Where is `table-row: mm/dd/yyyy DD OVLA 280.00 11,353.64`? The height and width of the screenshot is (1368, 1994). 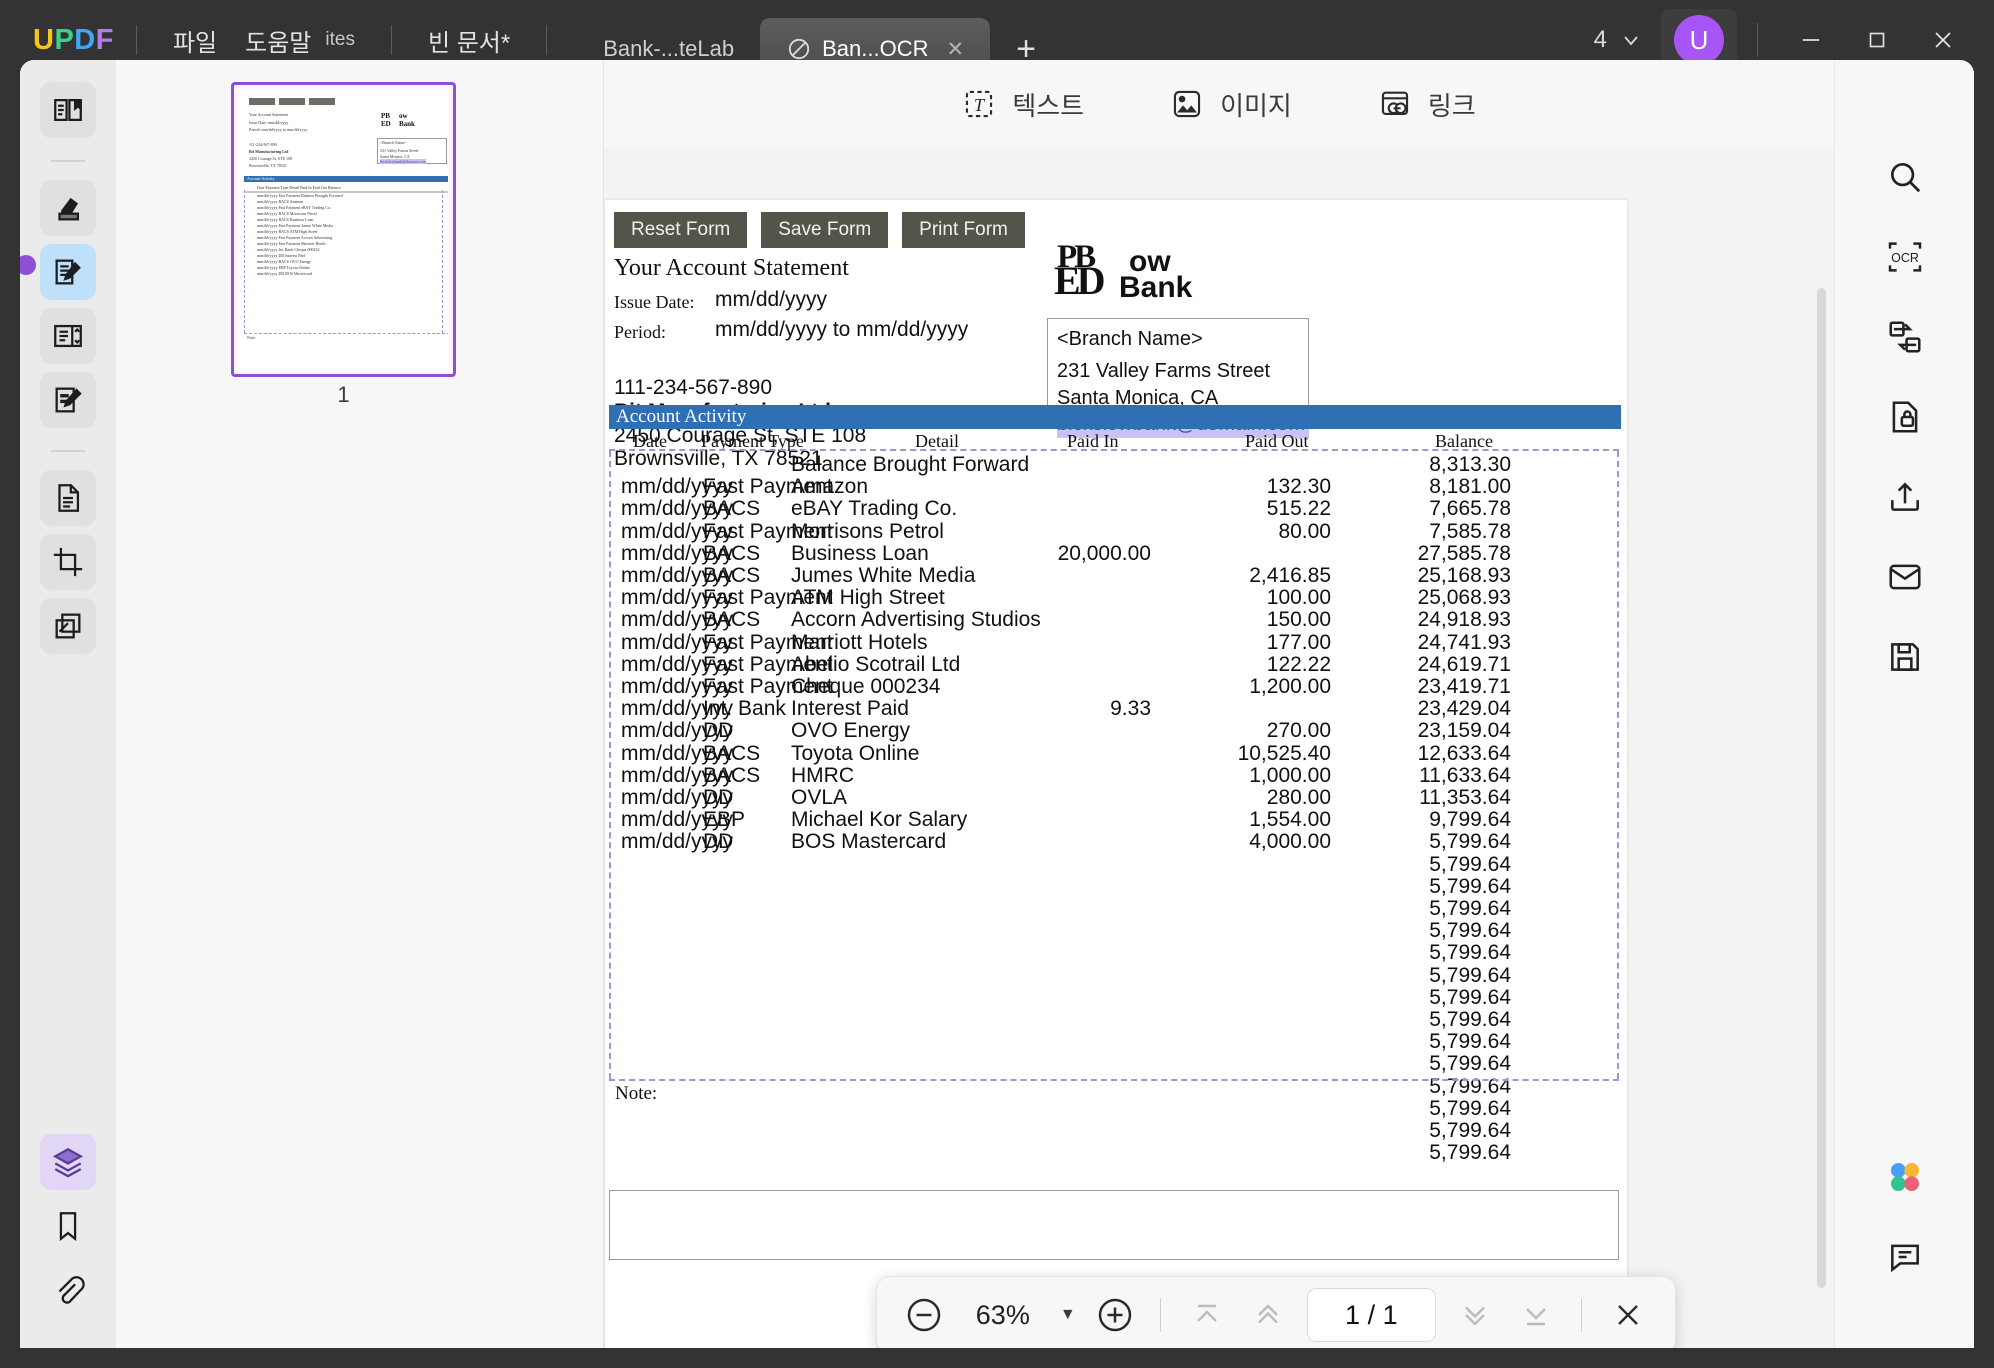 table-row: mm/dd/yyyy DD OVLA 280.00 11,353.64 is located at coordinates (1116, 797).